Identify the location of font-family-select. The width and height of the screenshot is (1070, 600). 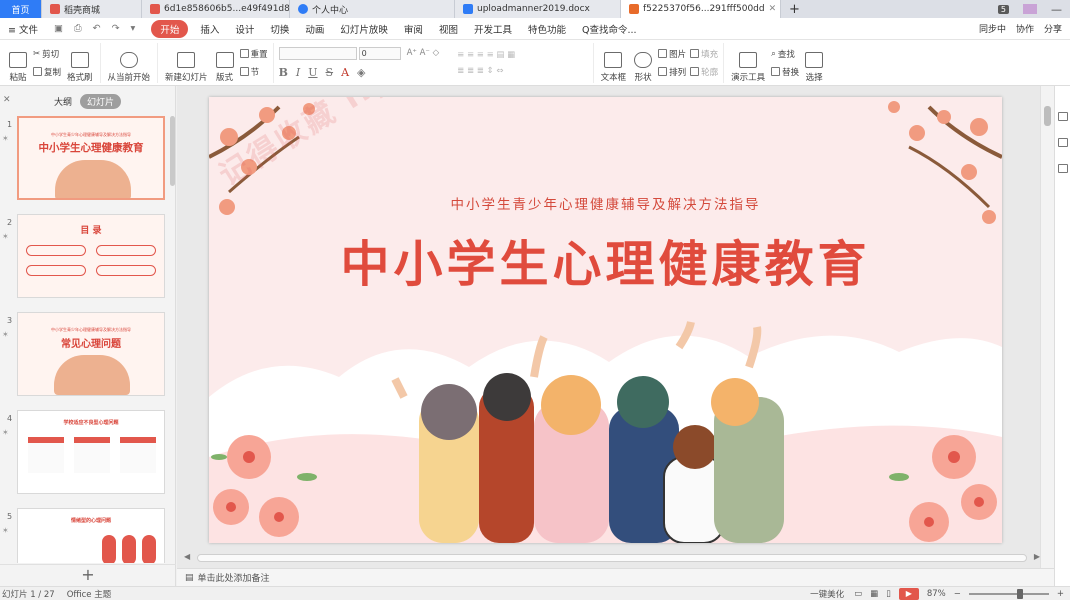
(317, 53).